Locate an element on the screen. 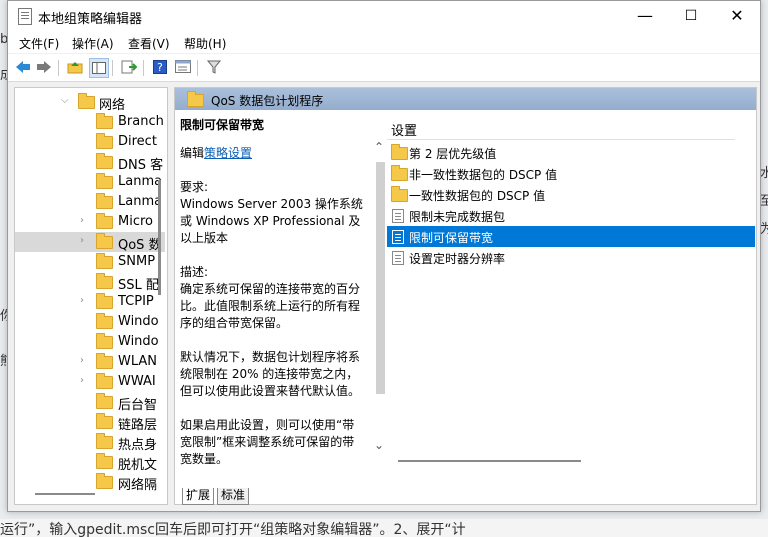 This screenshot has width=768, height=537. filter-icon is located at coordinates (214, 67).